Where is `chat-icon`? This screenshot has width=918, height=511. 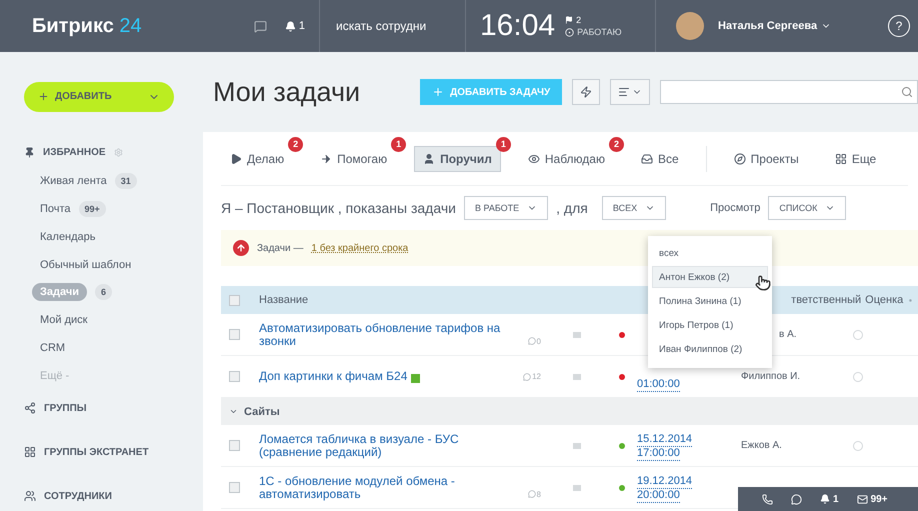 chat-icon is located at coordinates (260, 26).